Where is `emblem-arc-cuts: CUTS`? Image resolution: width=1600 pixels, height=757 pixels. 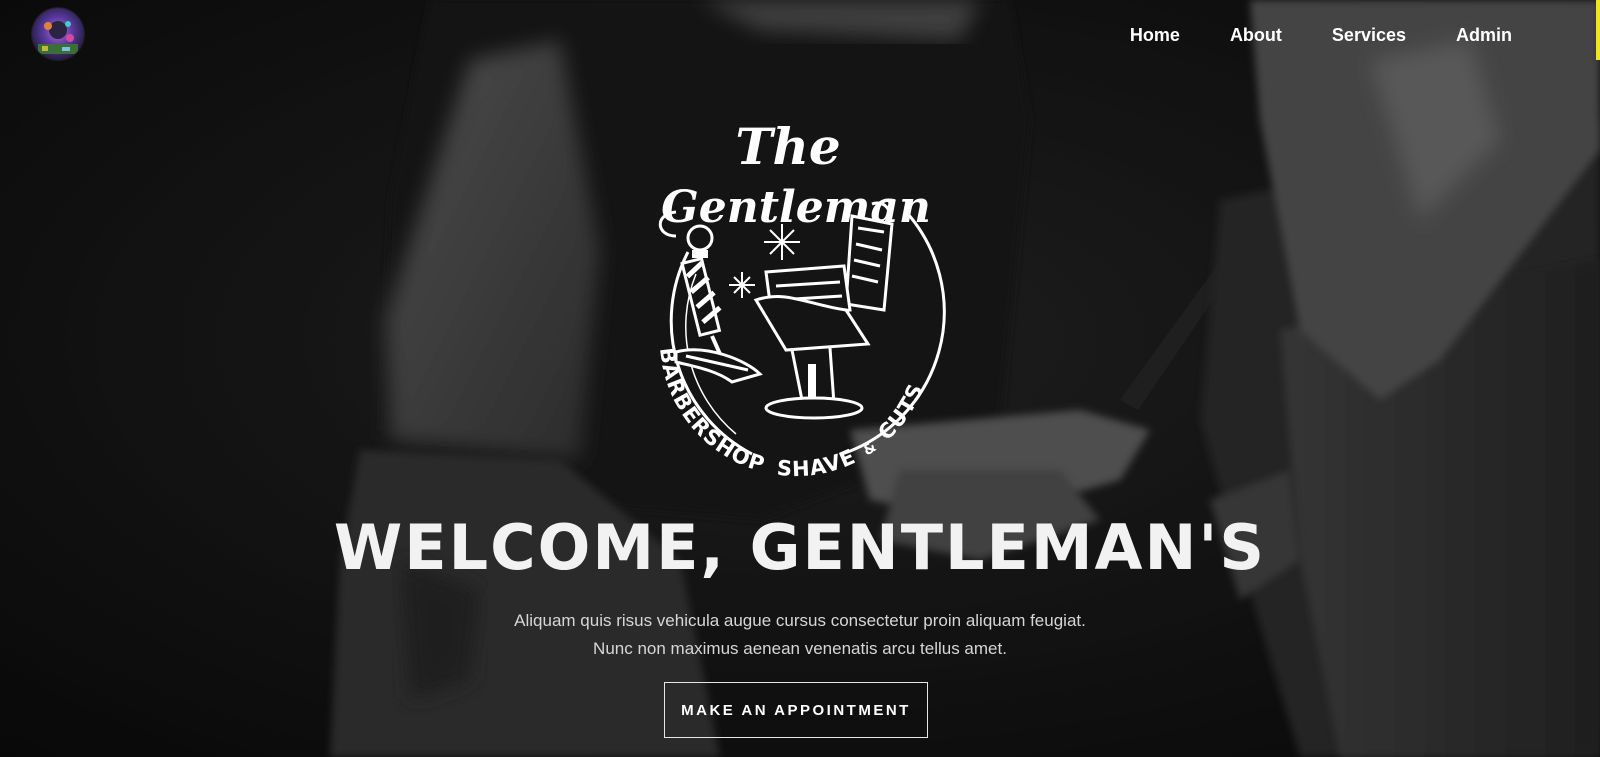
emblem-arc-cuts: CUTS is located at coordinates (900, 412).